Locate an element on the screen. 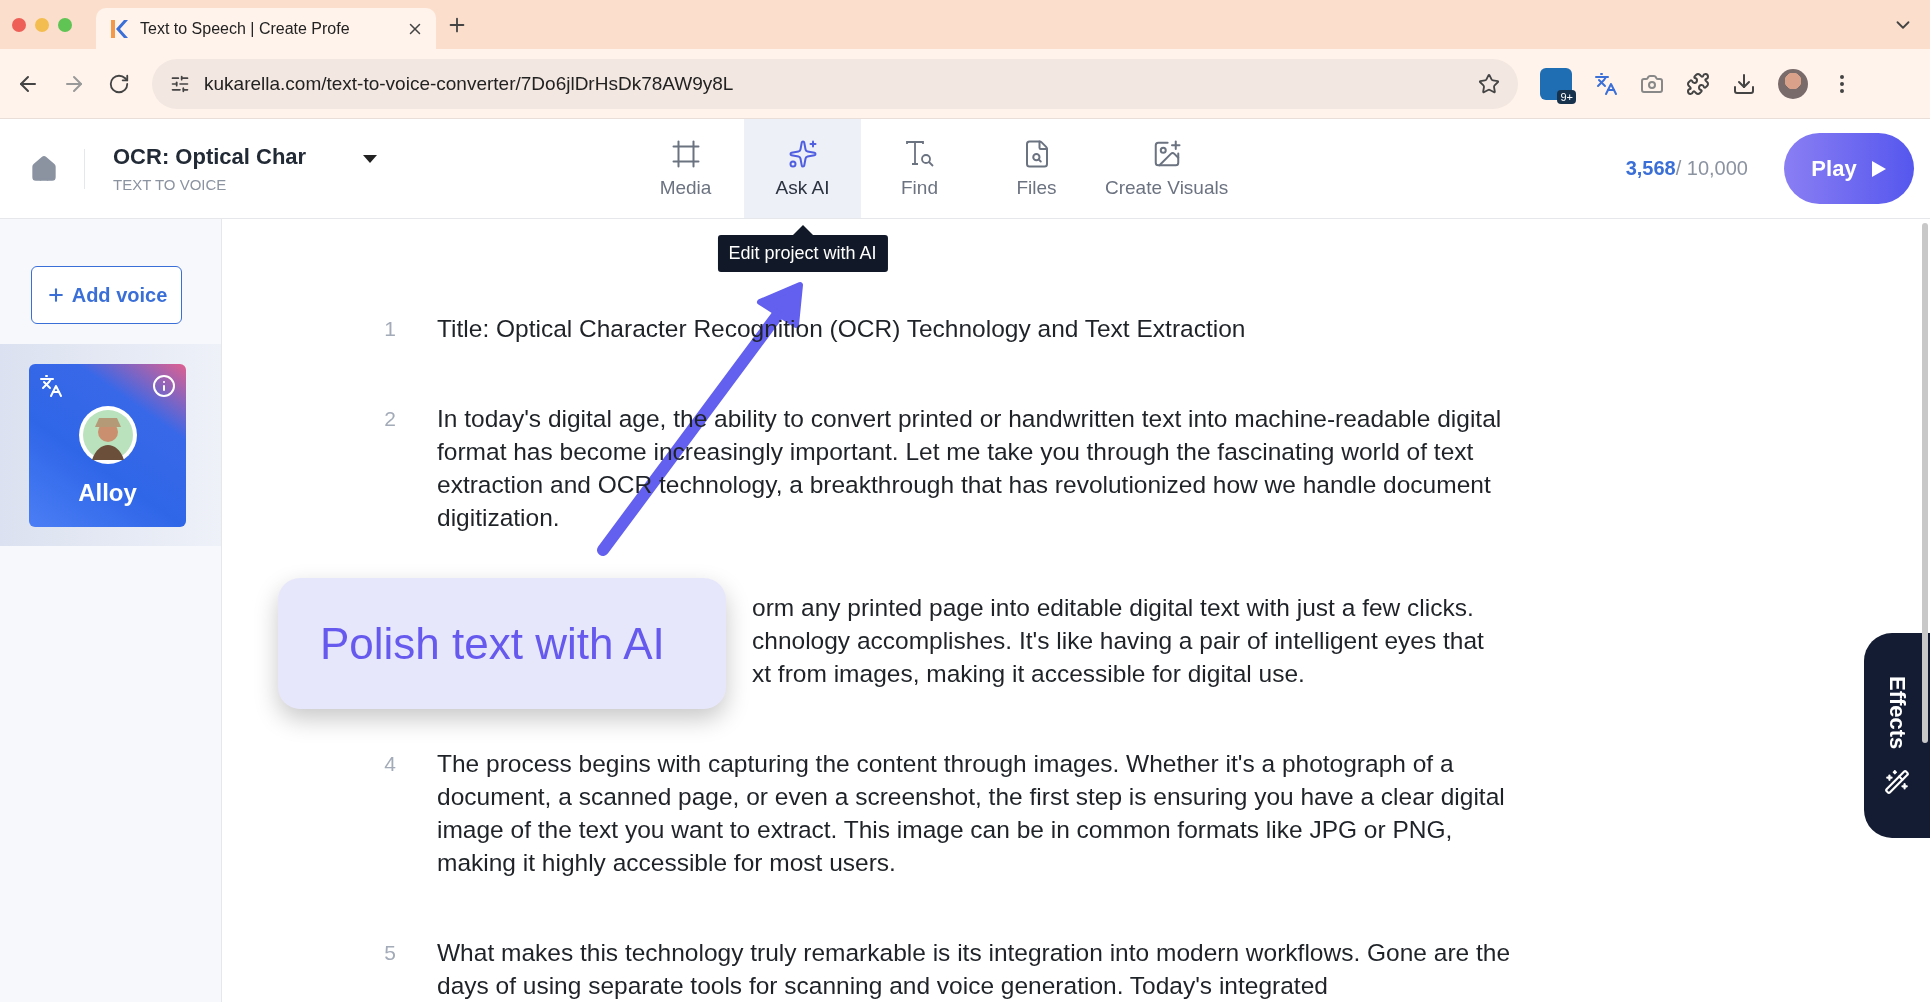 This screenshot has width=1930, height=1002. text-line: orm any printed page into editable digital text with just a few clicks. is located at coordinates (1113, 608).